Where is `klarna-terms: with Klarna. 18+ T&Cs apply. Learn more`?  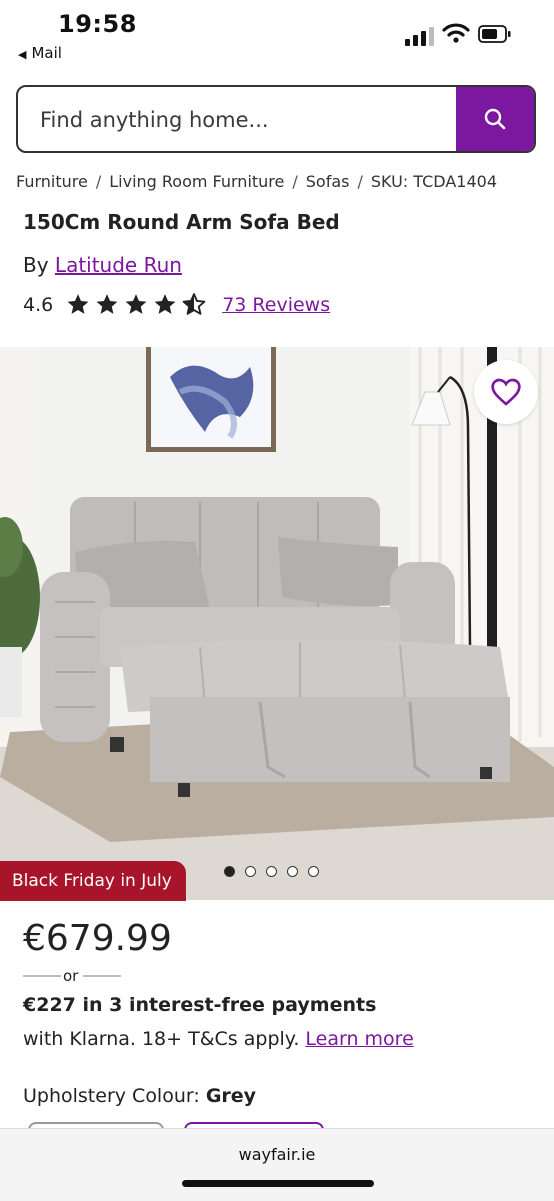 klarna-terms: with Klarna. 18+ T&Cs apply. Learn more is located at coordinates (218, 1039).